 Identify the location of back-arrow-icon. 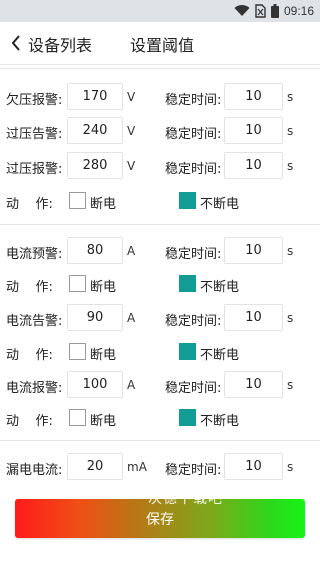
(15, 43).